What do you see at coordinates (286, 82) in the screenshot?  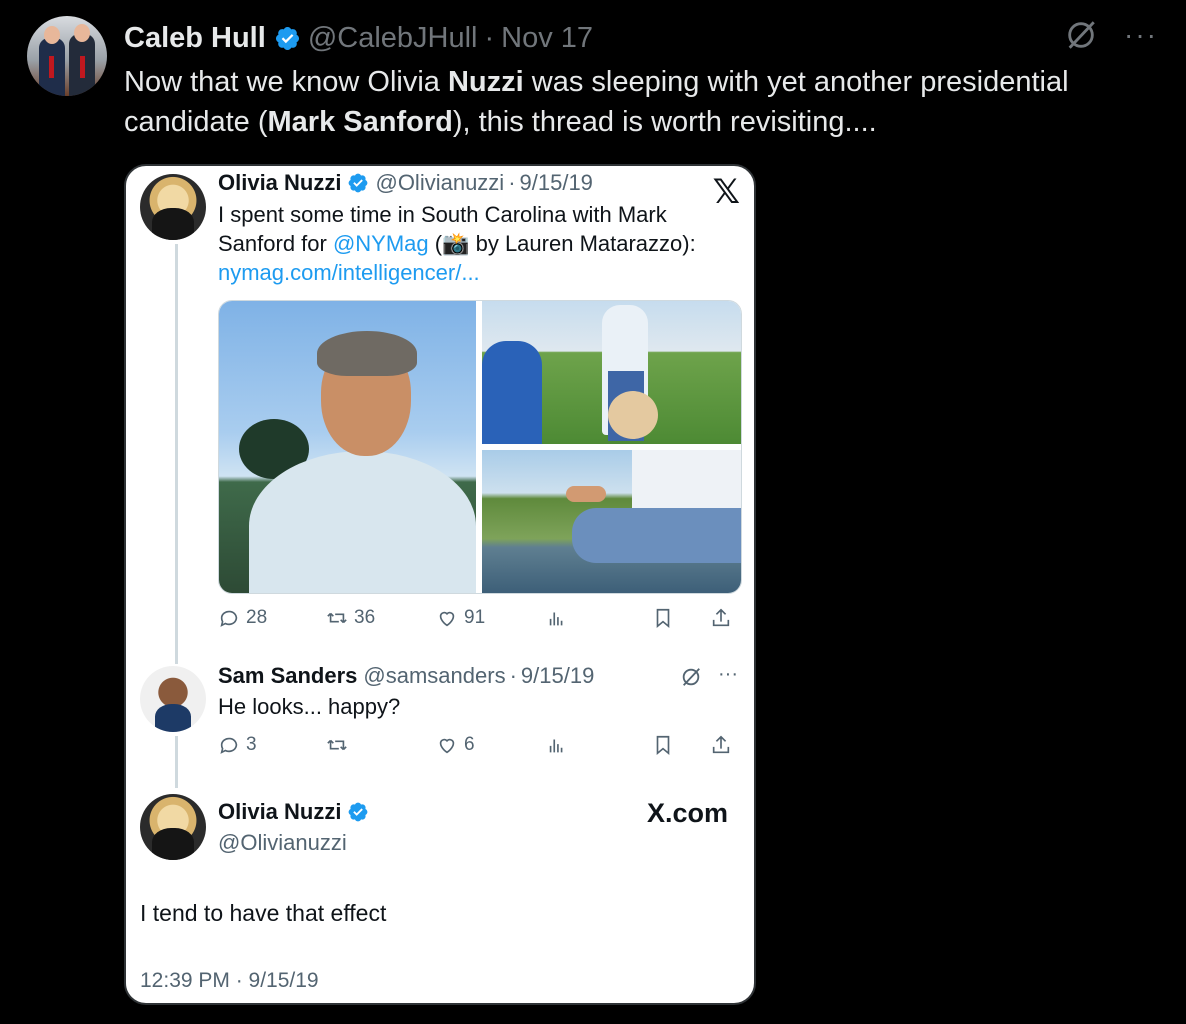 I see `post-text-part: Now that we know Olivia` at bounding box center [286, 82].